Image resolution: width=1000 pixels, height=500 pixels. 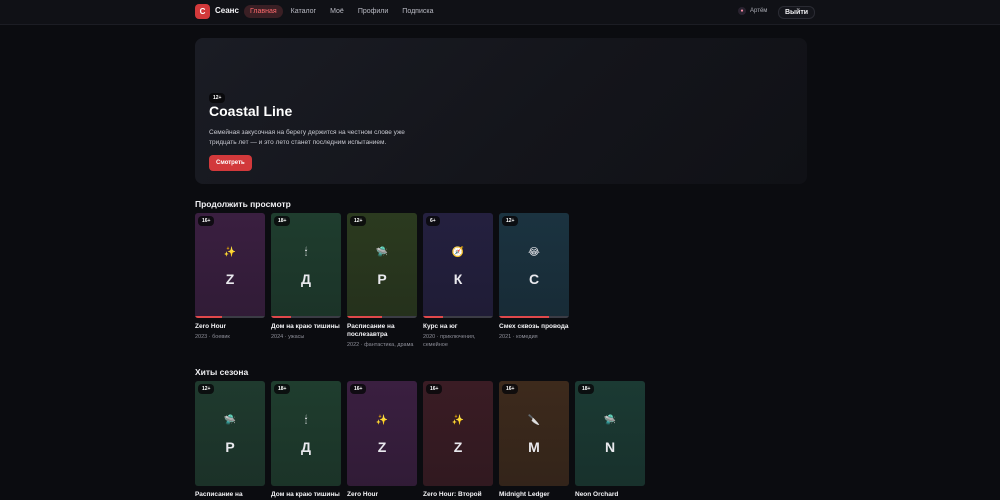 What do you see at coordinates (458, 252) in the screenshot?
I see `compass-icon: 🧭` at bounding box center [458, 252].